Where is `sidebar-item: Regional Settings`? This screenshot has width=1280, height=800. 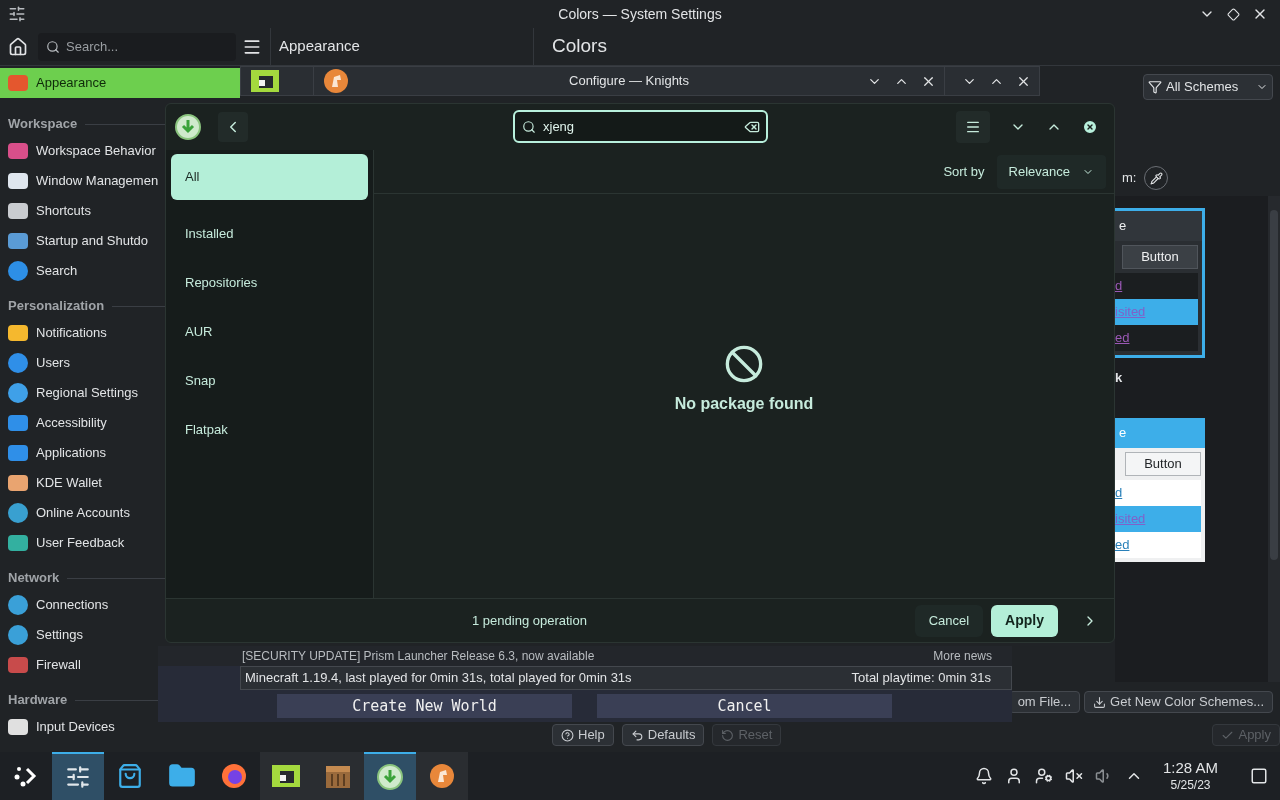 sidebar-item: Regional Settings is located at coordinates (71, 393).